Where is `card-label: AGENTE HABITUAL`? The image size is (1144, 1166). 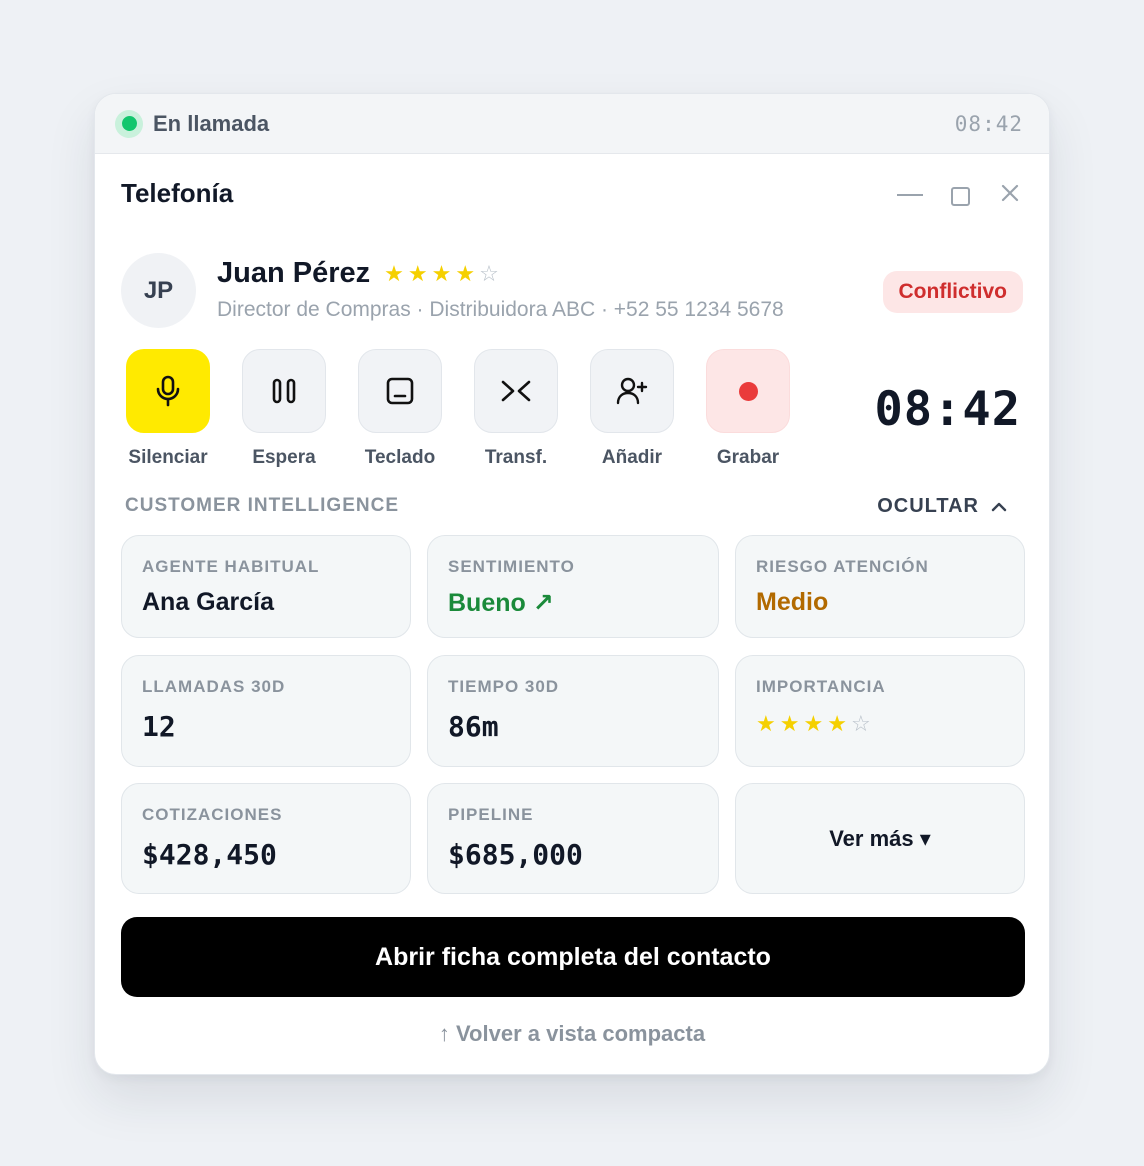
card-label: AGENTE HABITUAL is located at coordinates (231, 566).